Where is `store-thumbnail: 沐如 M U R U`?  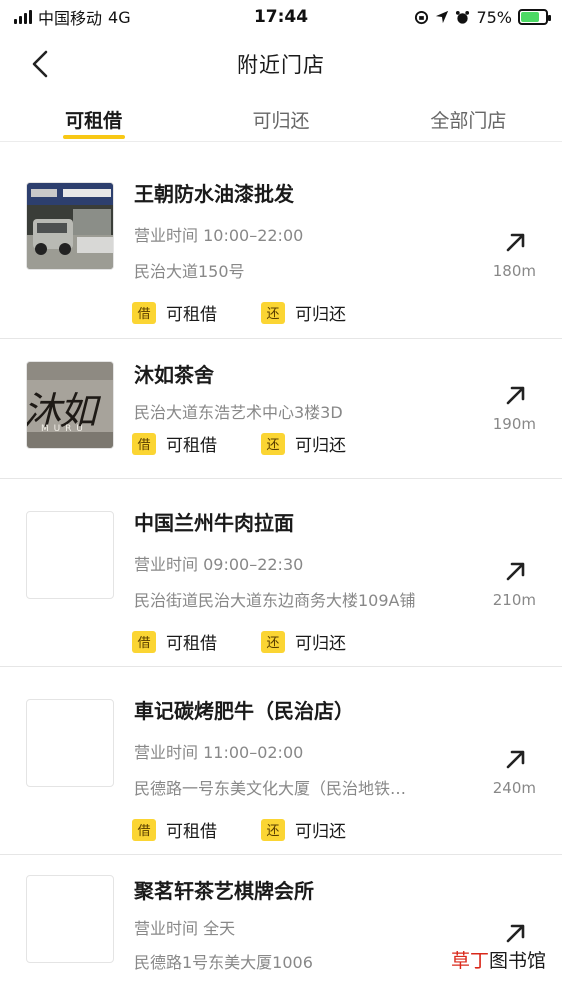 store-thumbnail: 沐如 M U R U is located at coordinates (70, 405).